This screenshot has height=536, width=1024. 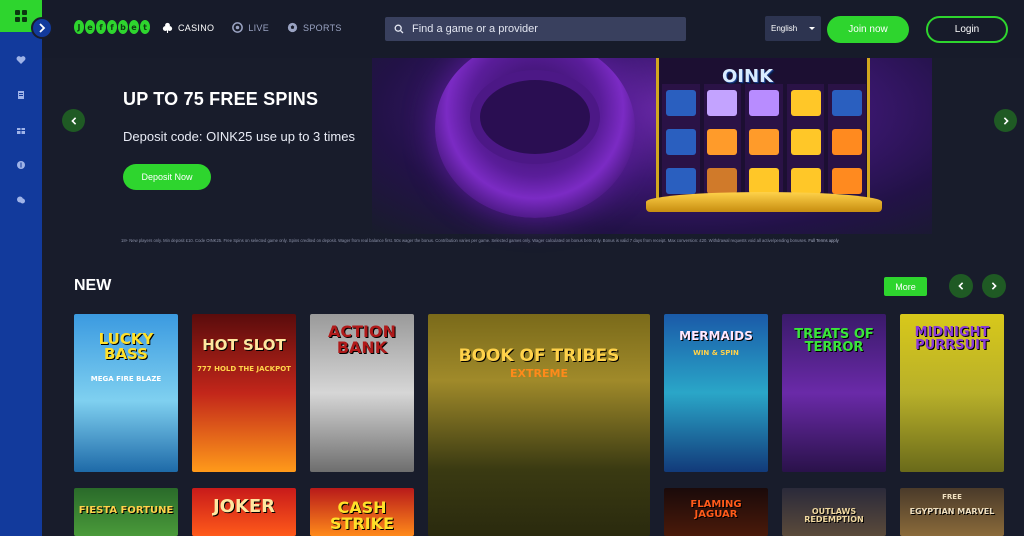 I want to click on chevron-left-icon, so click(x=73, y=120).